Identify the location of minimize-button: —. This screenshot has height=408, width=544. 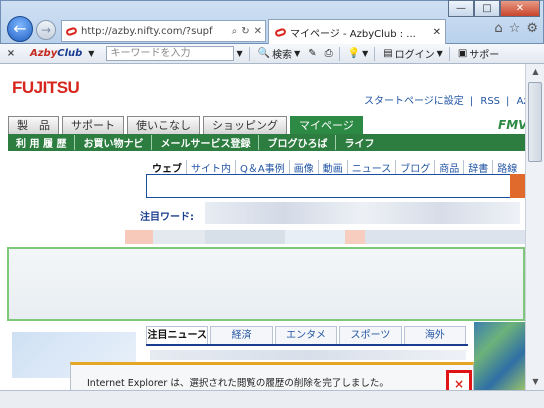
(461, 8).